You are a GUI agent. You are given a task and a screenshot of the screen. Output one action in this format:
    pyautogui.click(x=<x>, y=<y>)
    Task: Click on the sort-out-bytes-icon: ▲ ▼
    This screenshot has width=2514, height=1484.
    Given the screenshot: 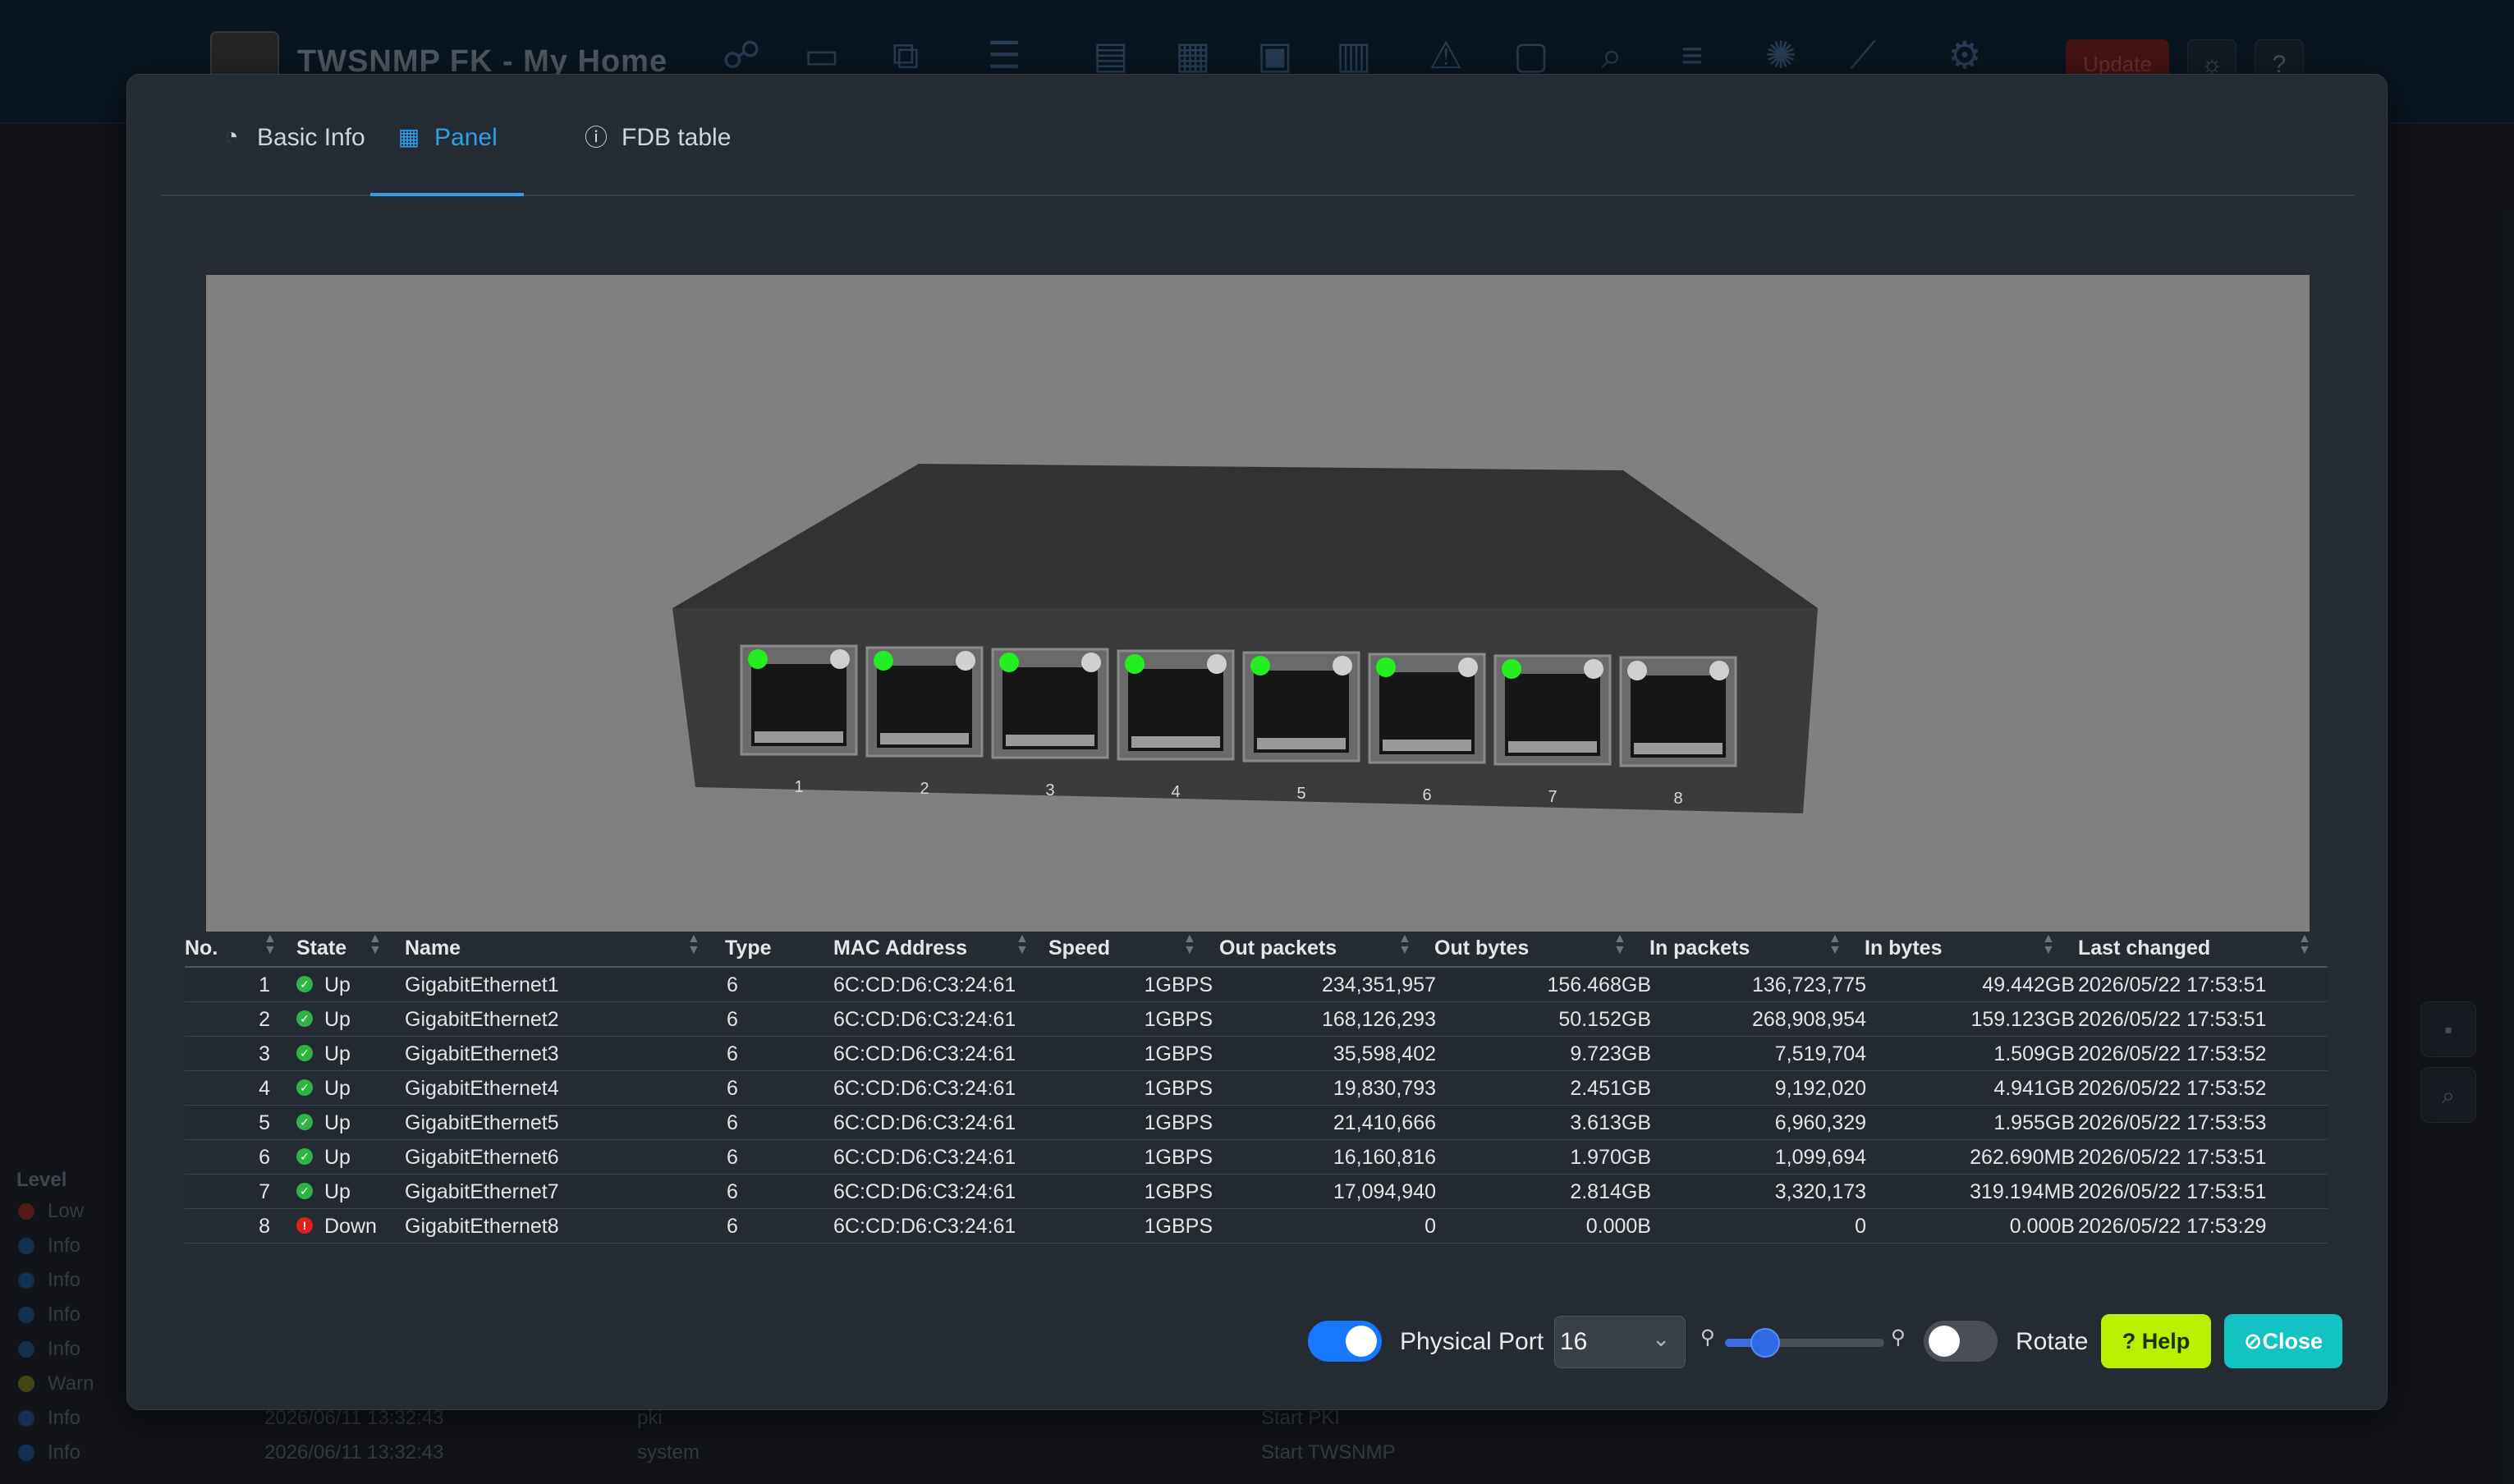 What is the action you would take?
    pyautogui.click(x=1619, y=944)
    